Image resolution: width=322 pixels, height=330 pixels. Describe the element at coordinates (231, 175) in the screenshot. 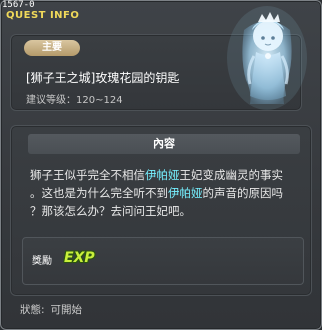

I see `description-text: 王妃变成幽灵的事实` at that location.